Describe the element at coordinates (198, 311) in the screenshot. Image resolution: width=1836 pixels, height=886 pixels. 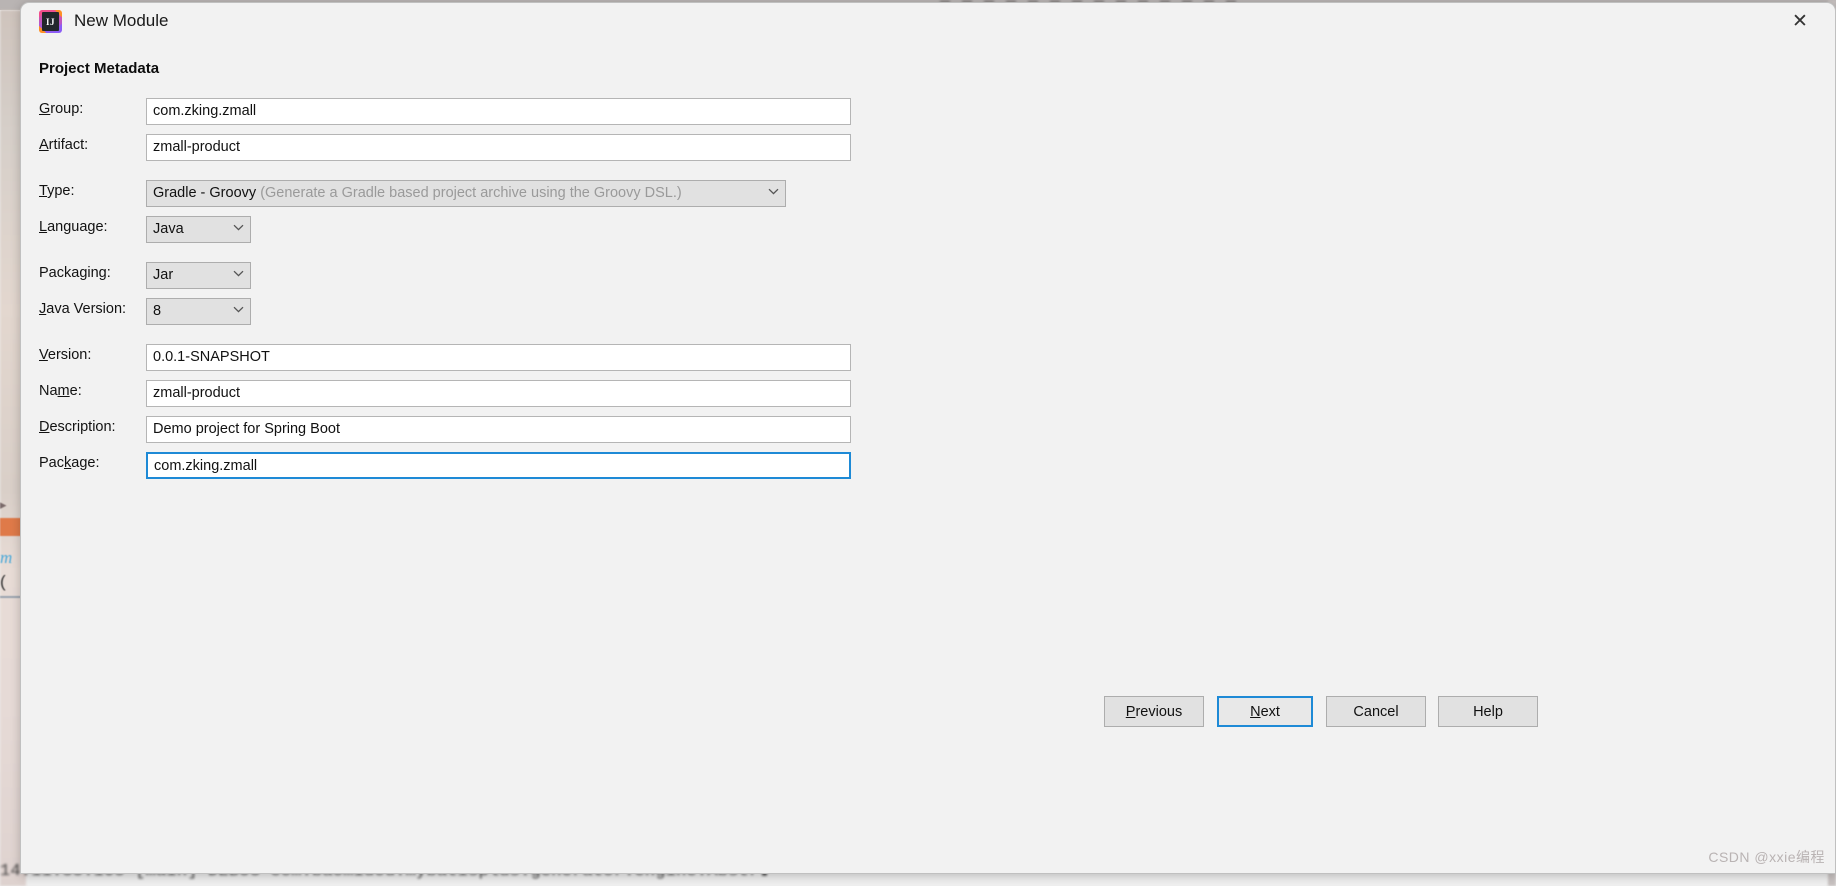
I see `java-version-dropdown: 8` at that location.